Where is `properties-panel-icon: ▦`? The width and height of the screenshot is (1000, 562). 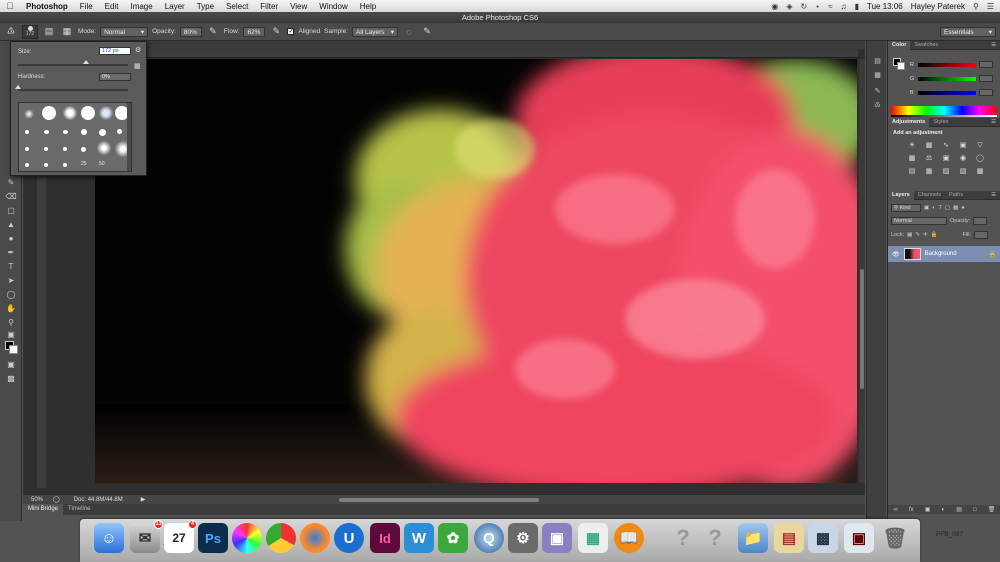
properties-panel-icon: ▦ is located at coordinates (877, 75).